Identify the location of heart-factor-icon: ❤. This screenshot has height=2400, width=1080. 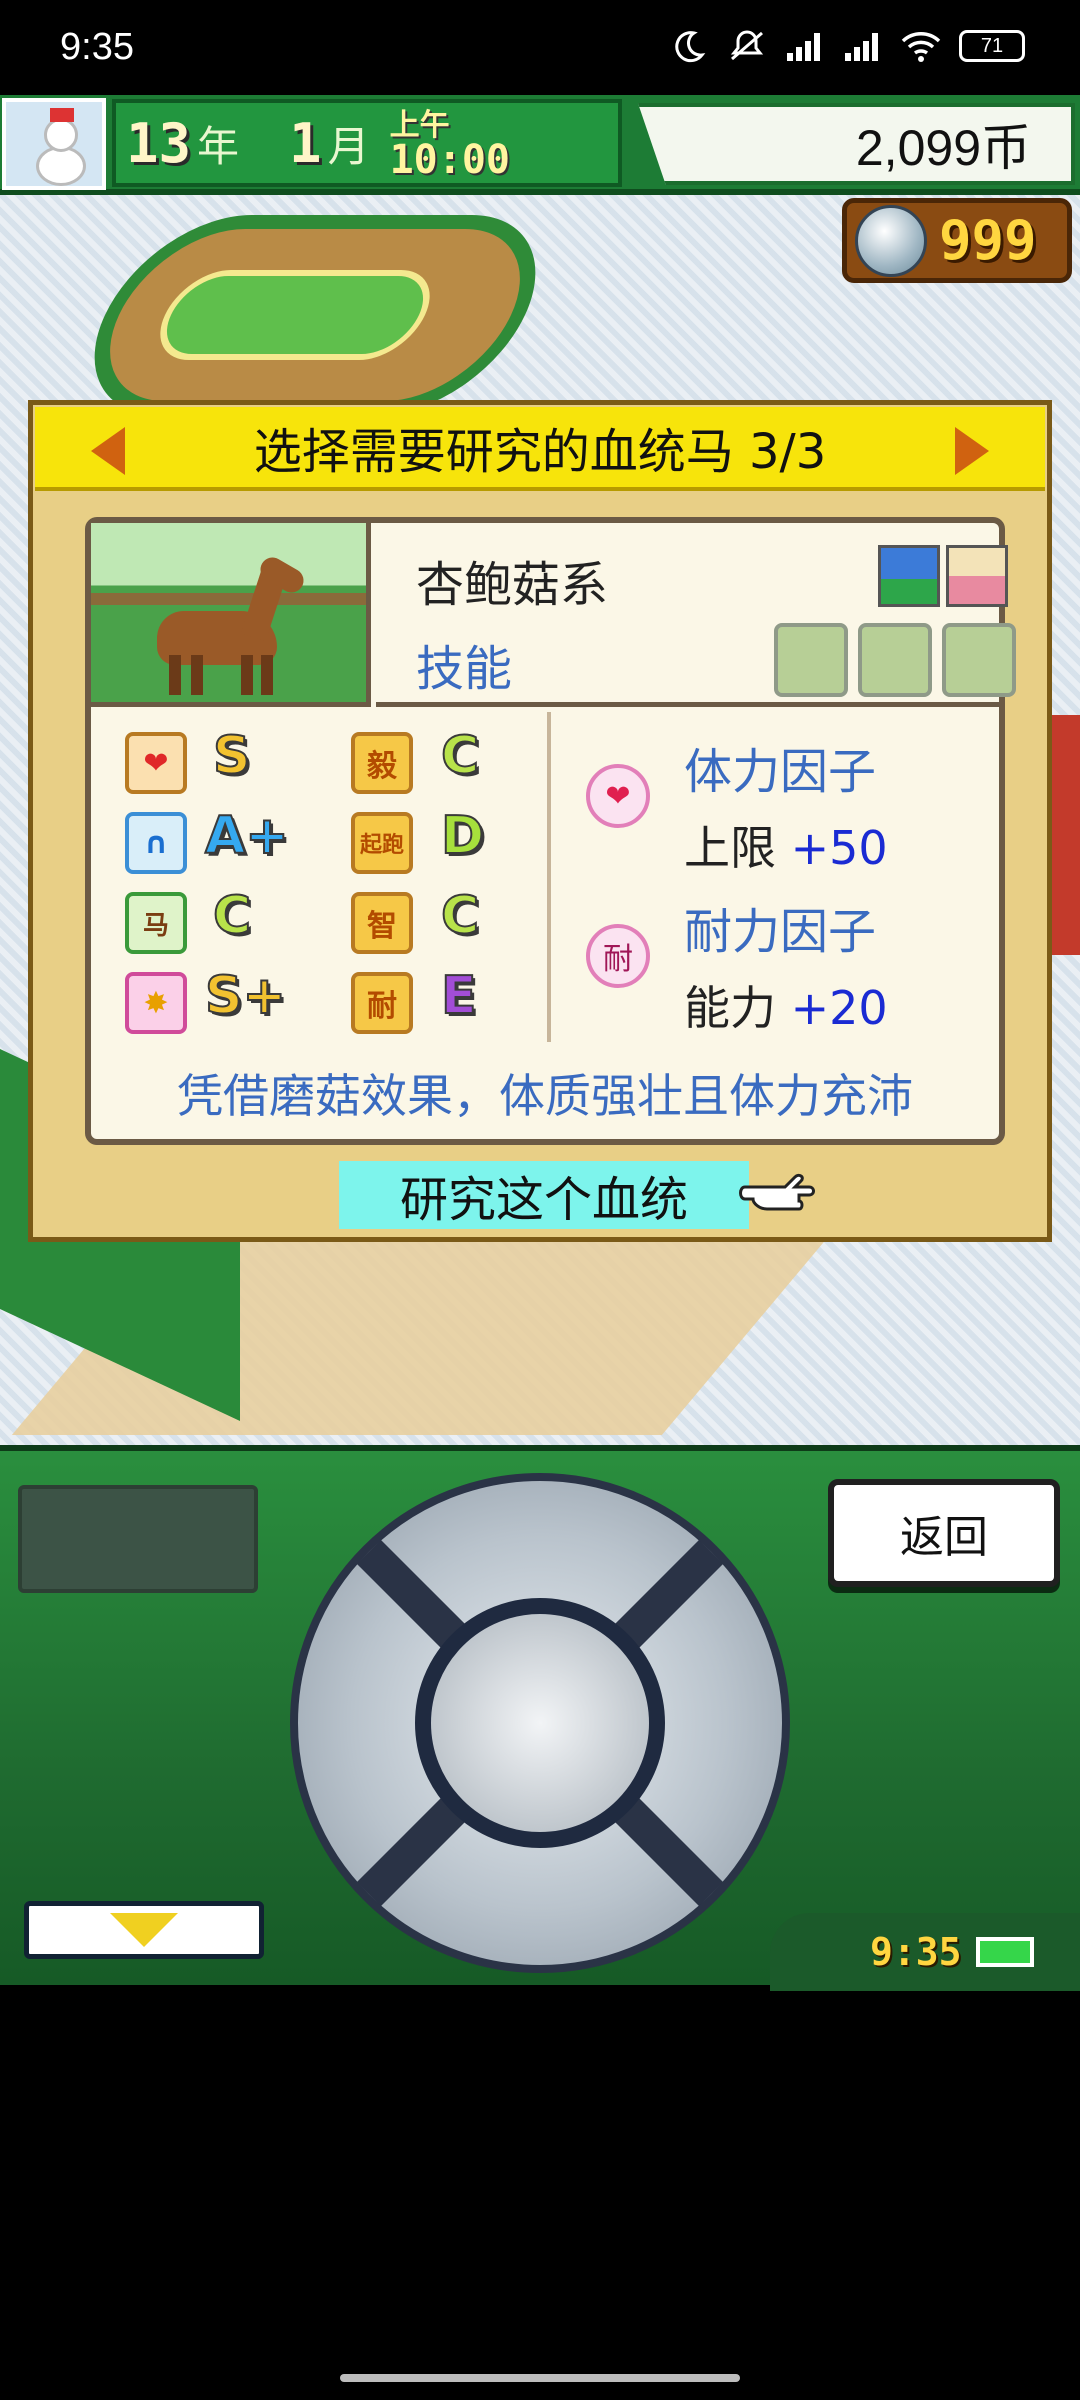
(618, 796).